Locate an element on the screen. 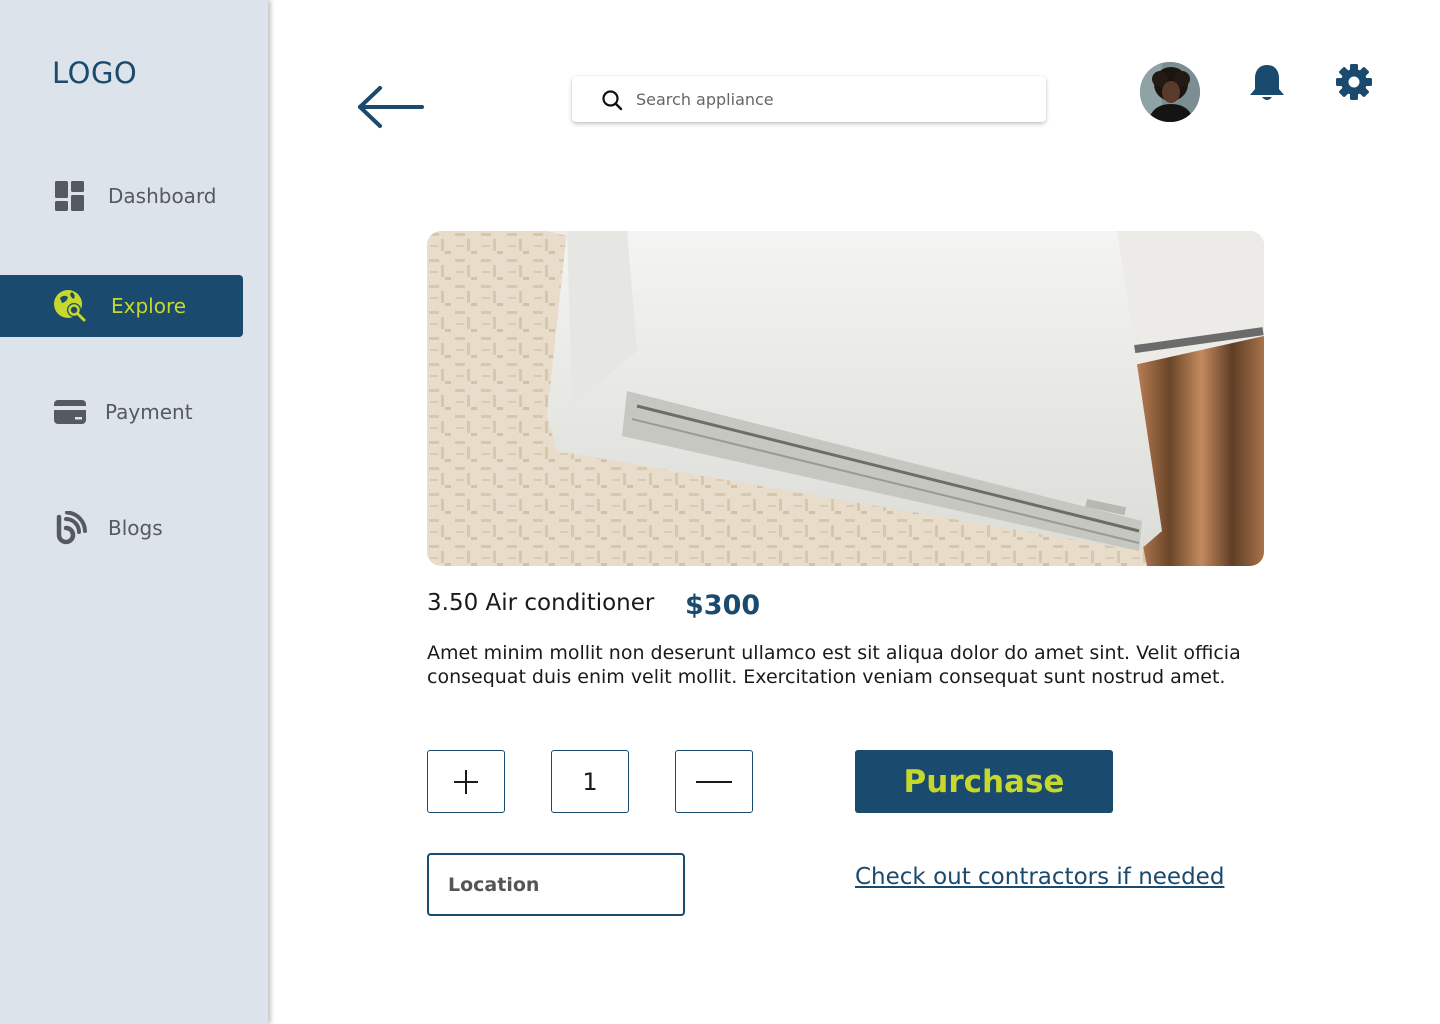  increment-button is located at coordinates (466, 781).